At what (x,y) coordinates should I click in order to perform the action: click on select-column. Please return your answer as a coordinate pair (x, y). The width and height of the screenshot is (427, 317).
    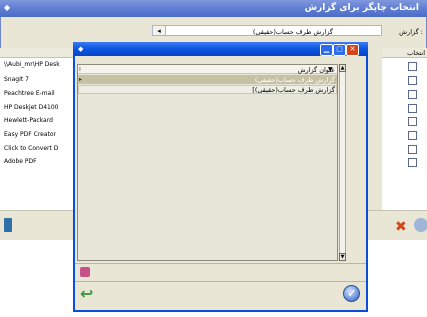
    Looking at the image, I should click on (404, 129).